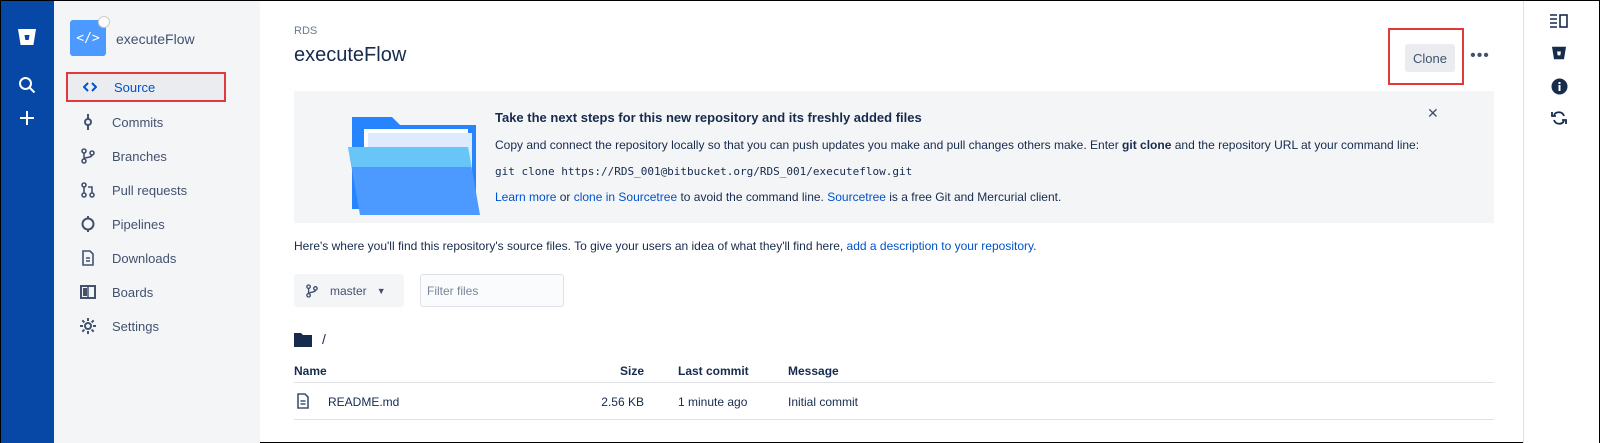  I want to click on learn-more-link: Learn more, so click(525, 197).